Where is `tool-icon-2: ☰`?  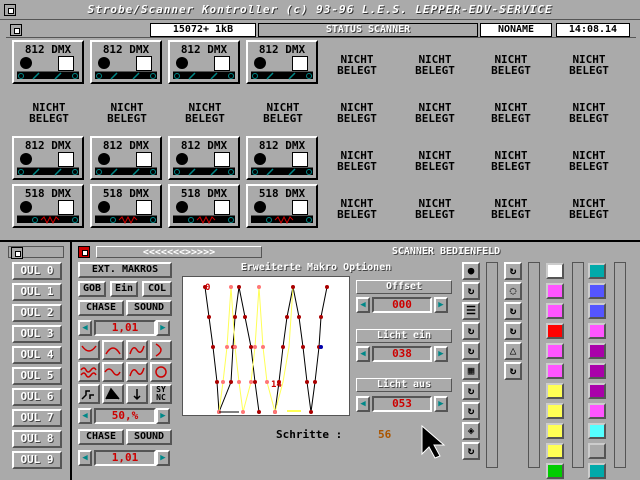 tool-icon-2: ☰ is located at coordinates (471, 311).